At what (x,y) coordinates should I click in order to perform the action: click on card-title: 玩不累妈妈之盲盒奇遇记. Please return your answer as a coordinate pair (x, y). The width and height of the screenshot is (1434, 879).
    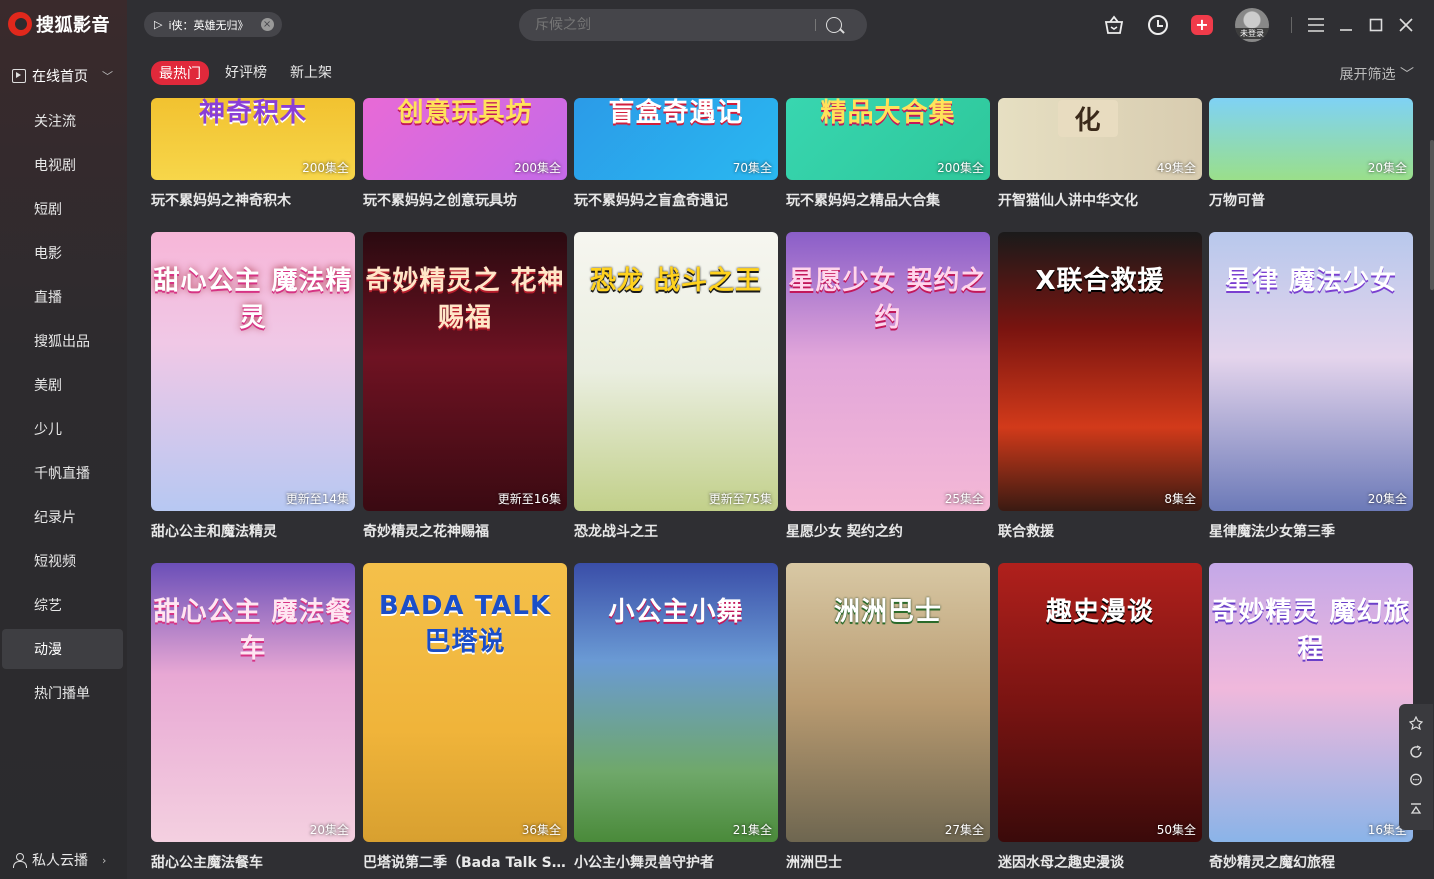
    Looking at the image, I should click on (676, 200).